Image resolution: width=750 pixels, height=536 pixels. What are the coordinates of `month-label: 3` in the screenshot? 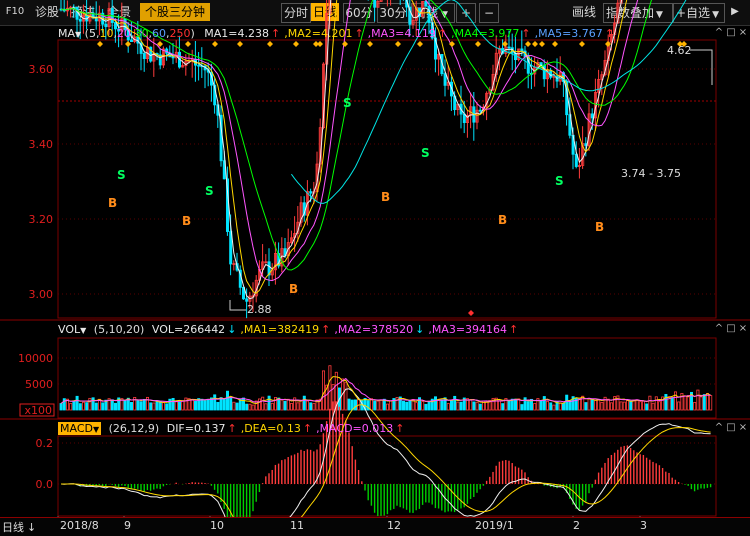 It's located at (643, 525).